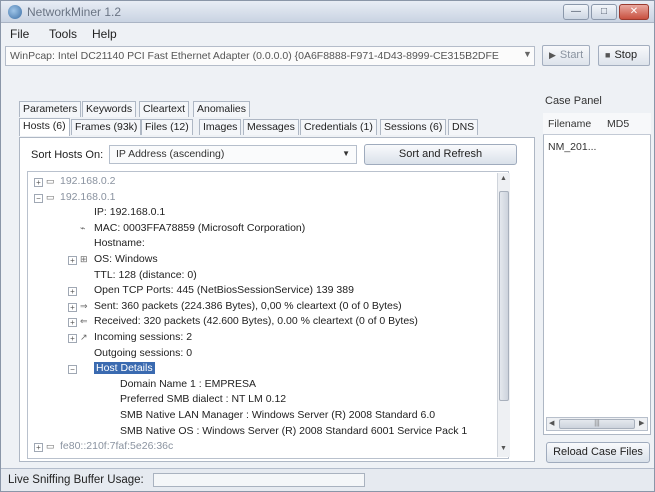  What do you see at coordinates (503, 448) in the screenshot?
I see `scroll-down-icon: ▼` at bounding box center [503, 448].